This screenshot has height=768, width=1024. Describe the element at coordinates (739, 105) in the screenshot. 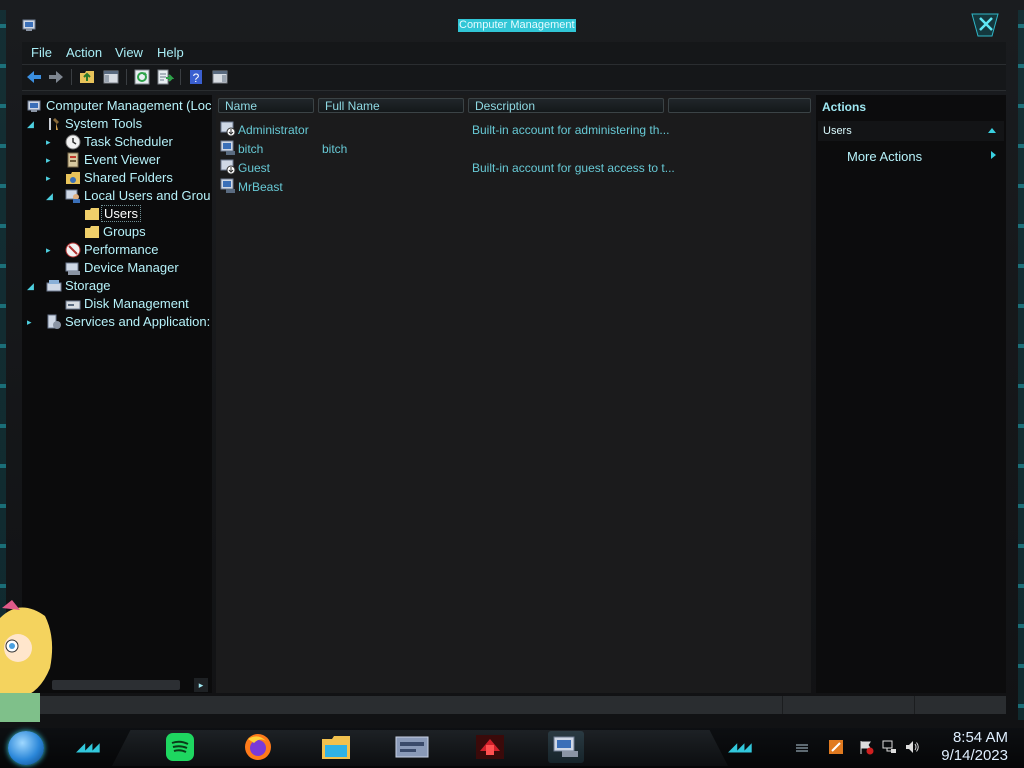

I see `column-header-empty` at that location.